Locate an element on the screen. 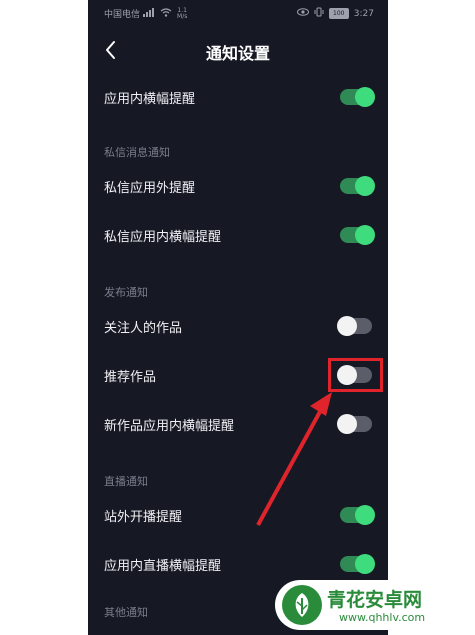  watermark-url: www.qhhlv.com is located at coordinates (382, 617).